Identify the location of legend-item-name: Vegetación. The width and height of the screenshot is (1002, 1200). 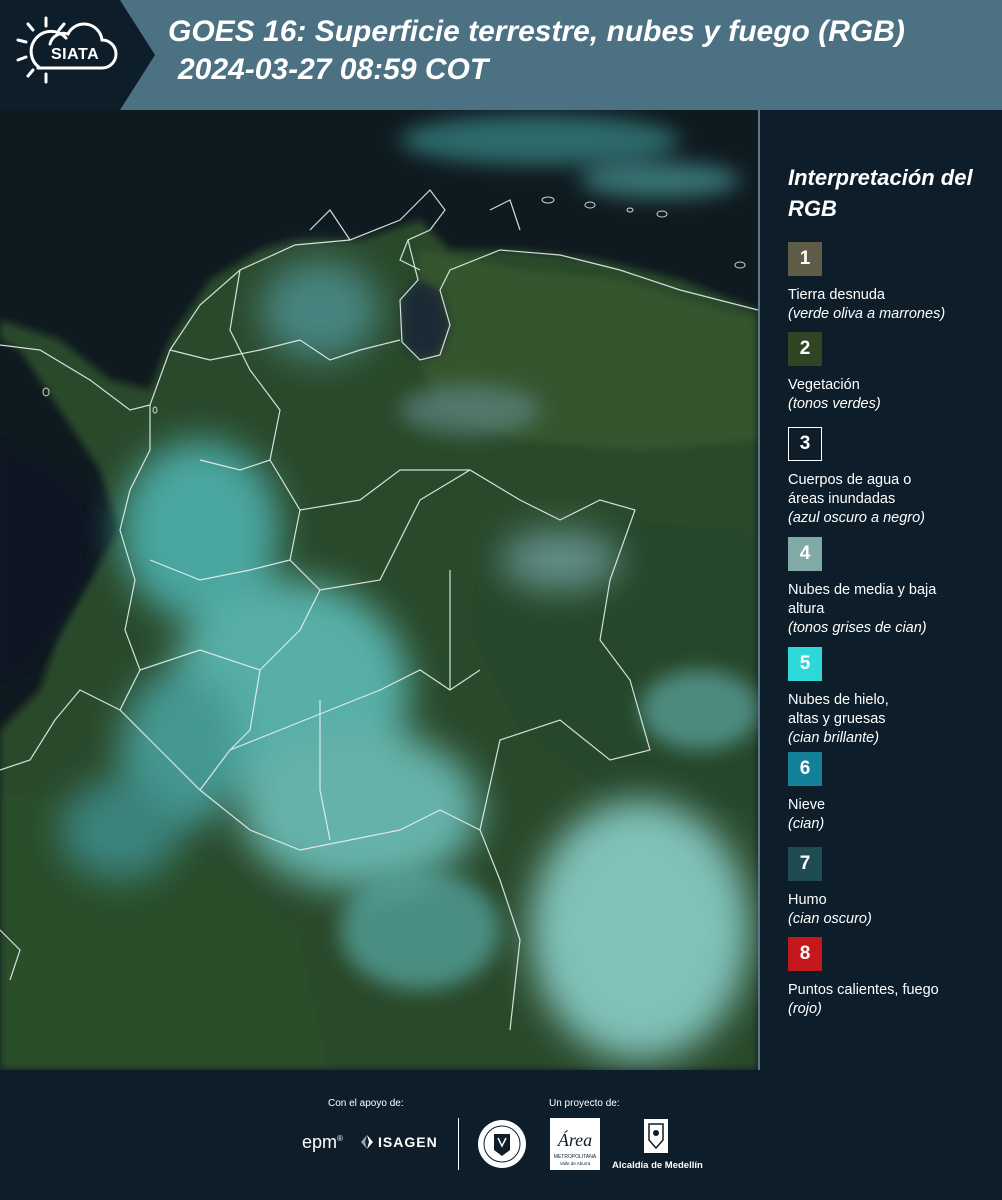
(824, 385).